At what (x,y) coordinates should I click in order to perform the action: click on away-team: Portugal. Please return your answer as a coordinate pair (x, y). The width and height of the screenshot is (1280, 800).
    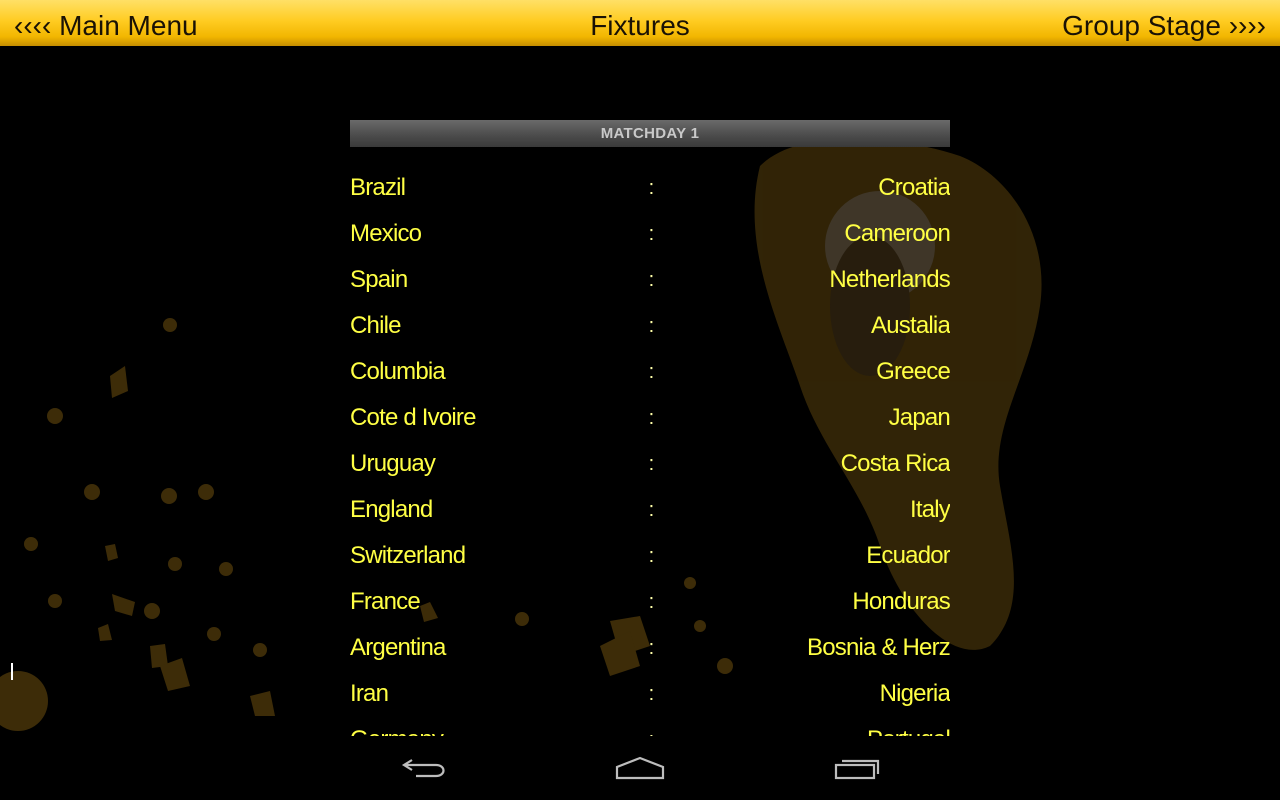
    Looking at the image, I should click on (800, 731).